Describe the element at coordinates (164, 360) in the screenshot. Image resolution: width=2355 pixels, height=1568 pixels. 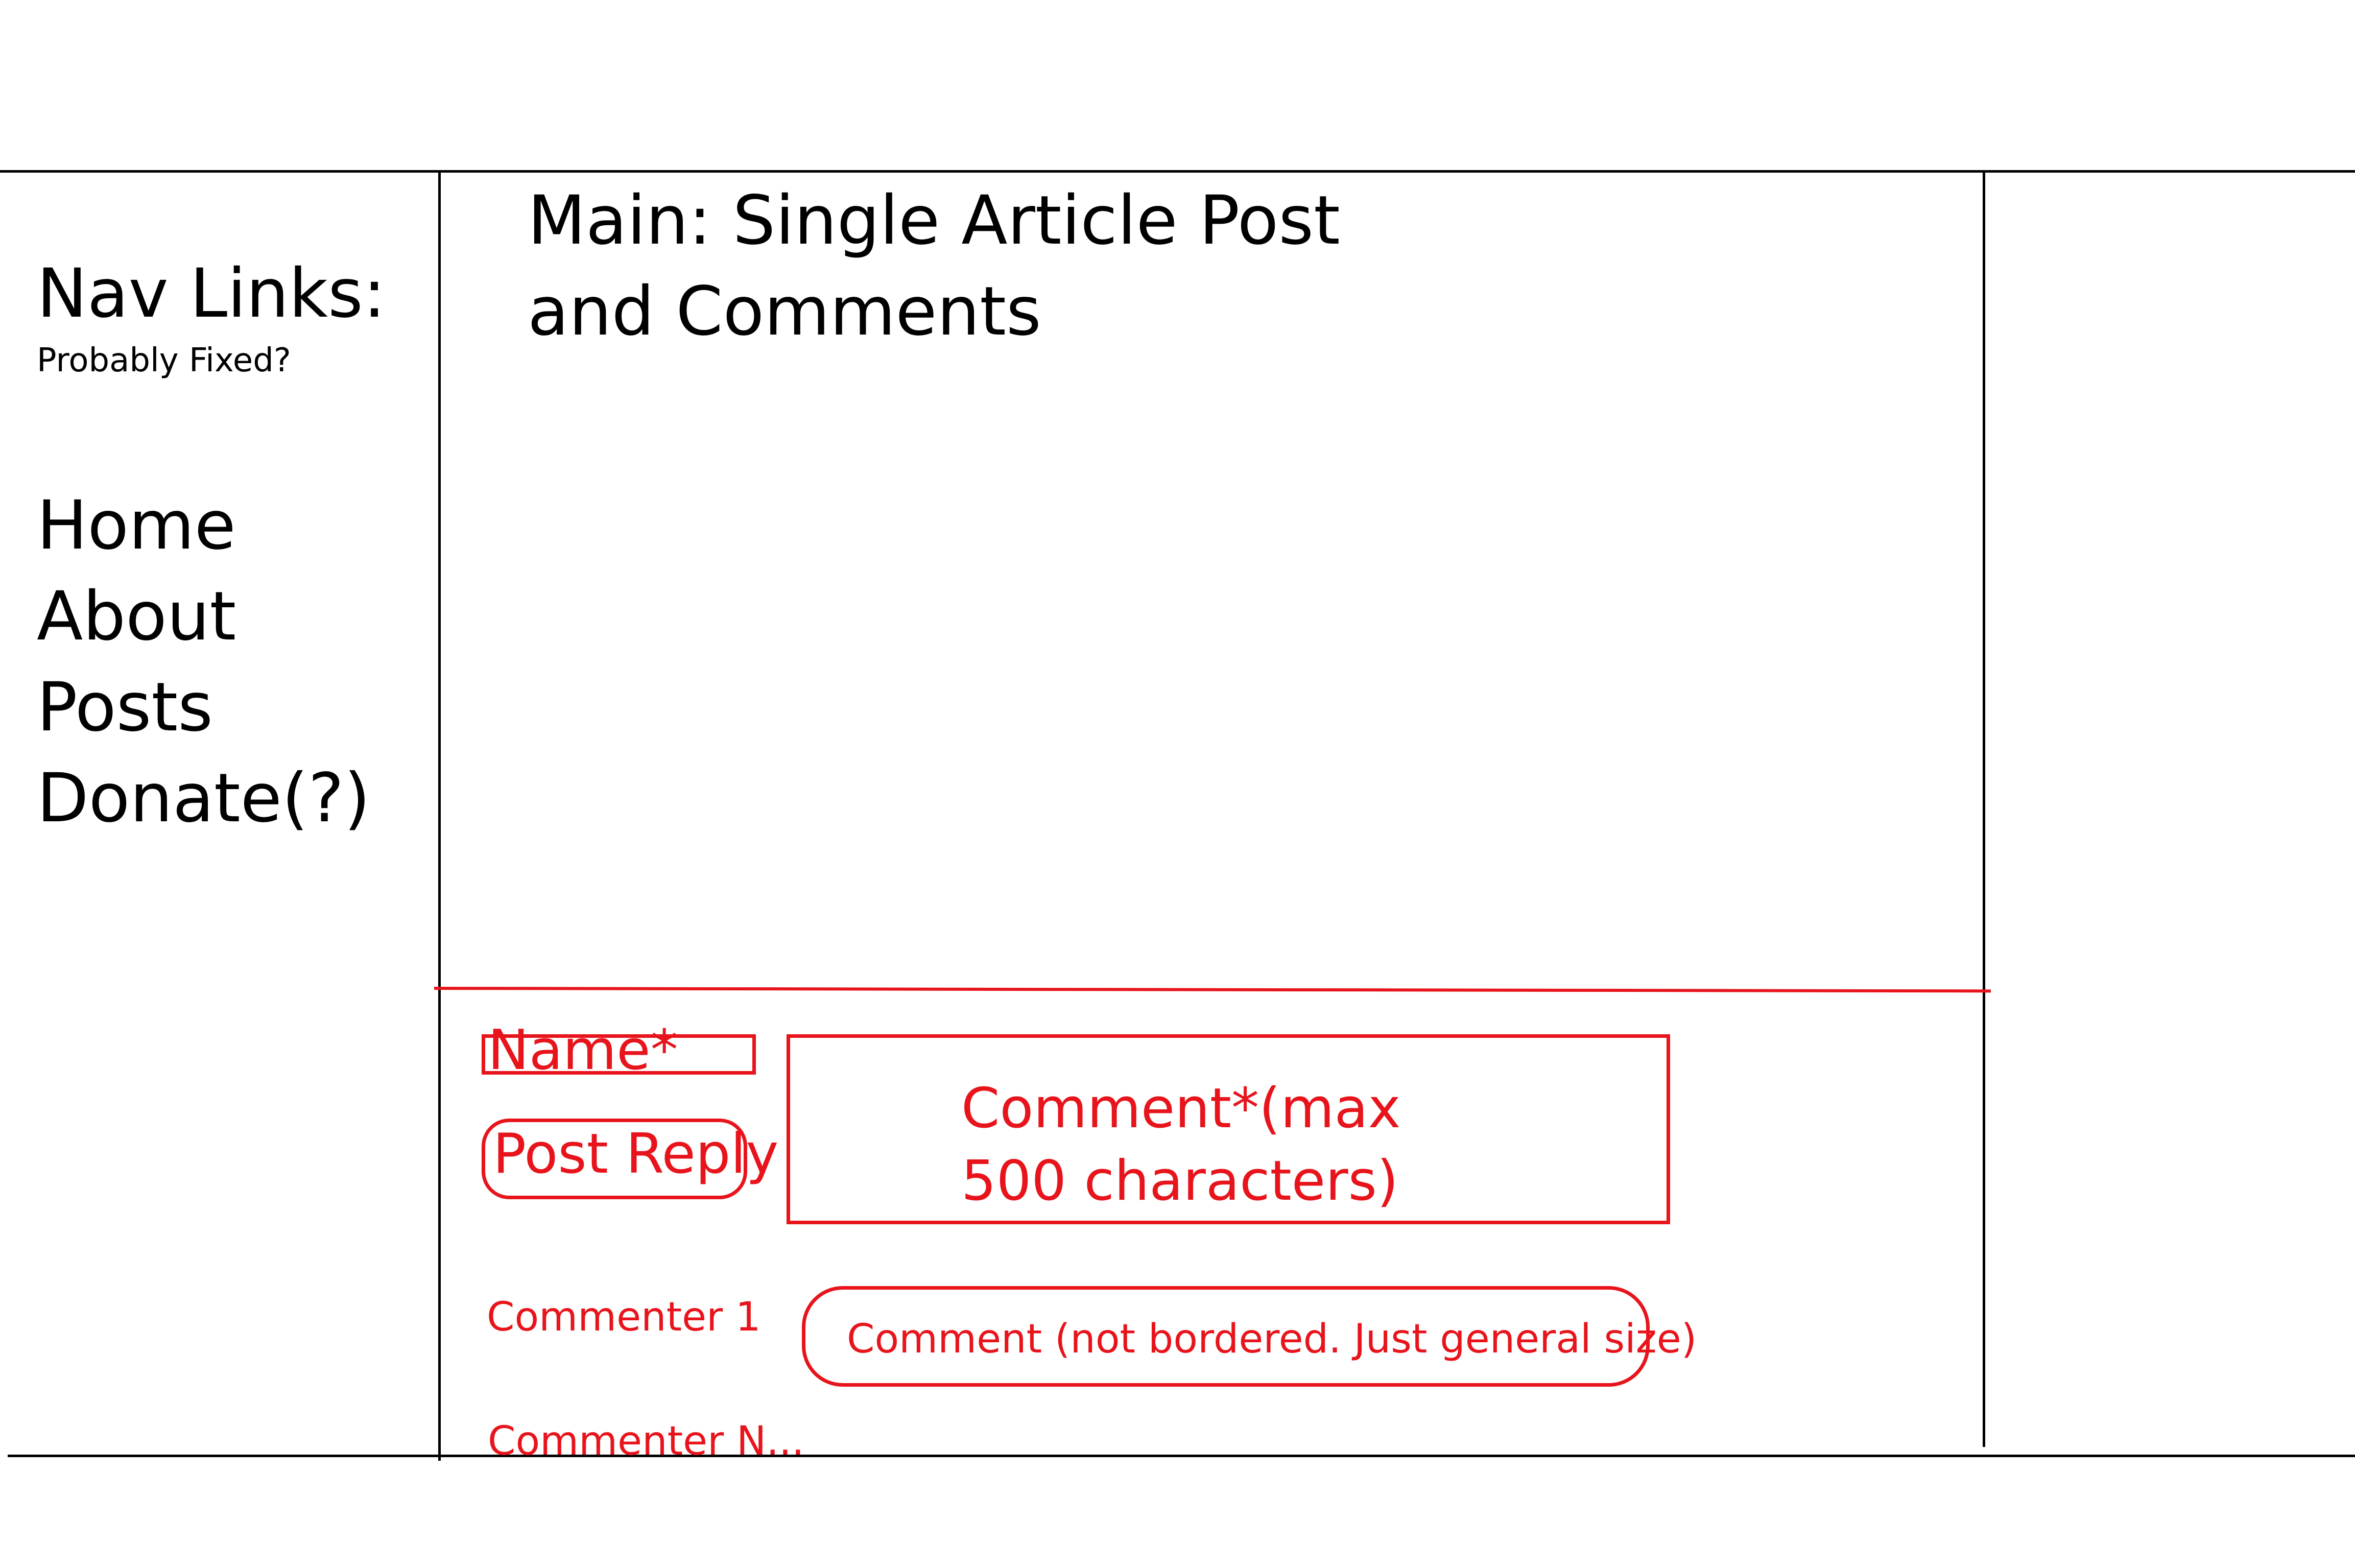
I see `nav-subheading: Probably Fixed?` at that location.